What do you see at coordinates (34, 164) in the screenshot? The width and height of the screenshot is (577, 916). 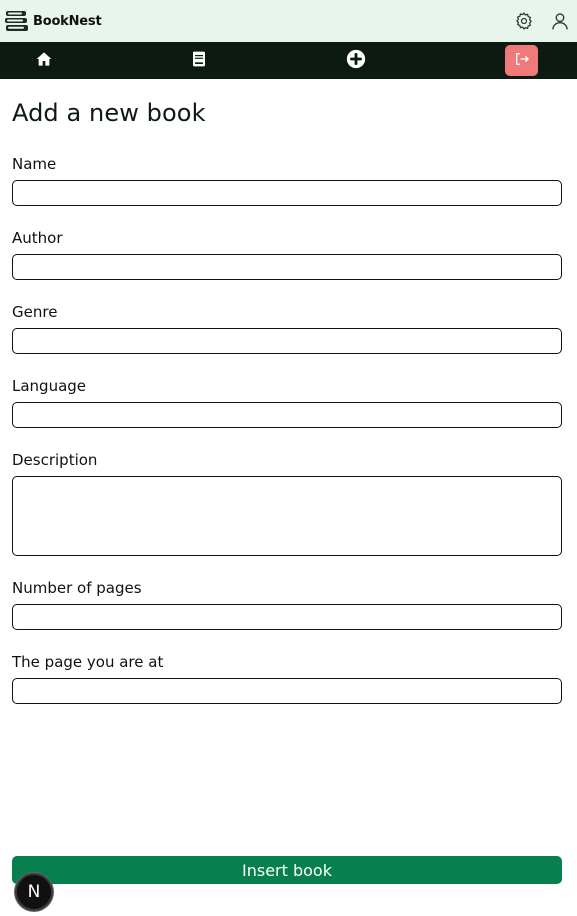 I see `name-label: Name` at bounding box center [34, 164].